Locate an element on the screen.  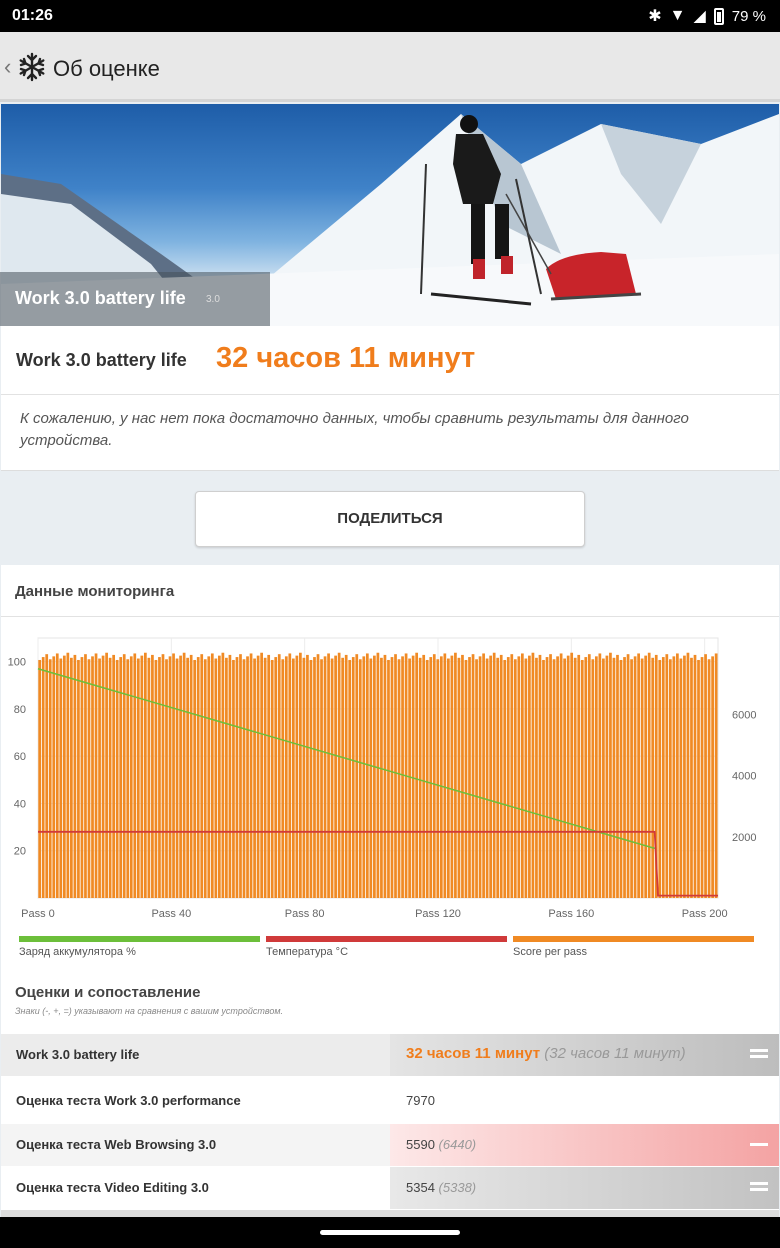
legend-temperature: Температура °C is located at coordinates (386, 947).